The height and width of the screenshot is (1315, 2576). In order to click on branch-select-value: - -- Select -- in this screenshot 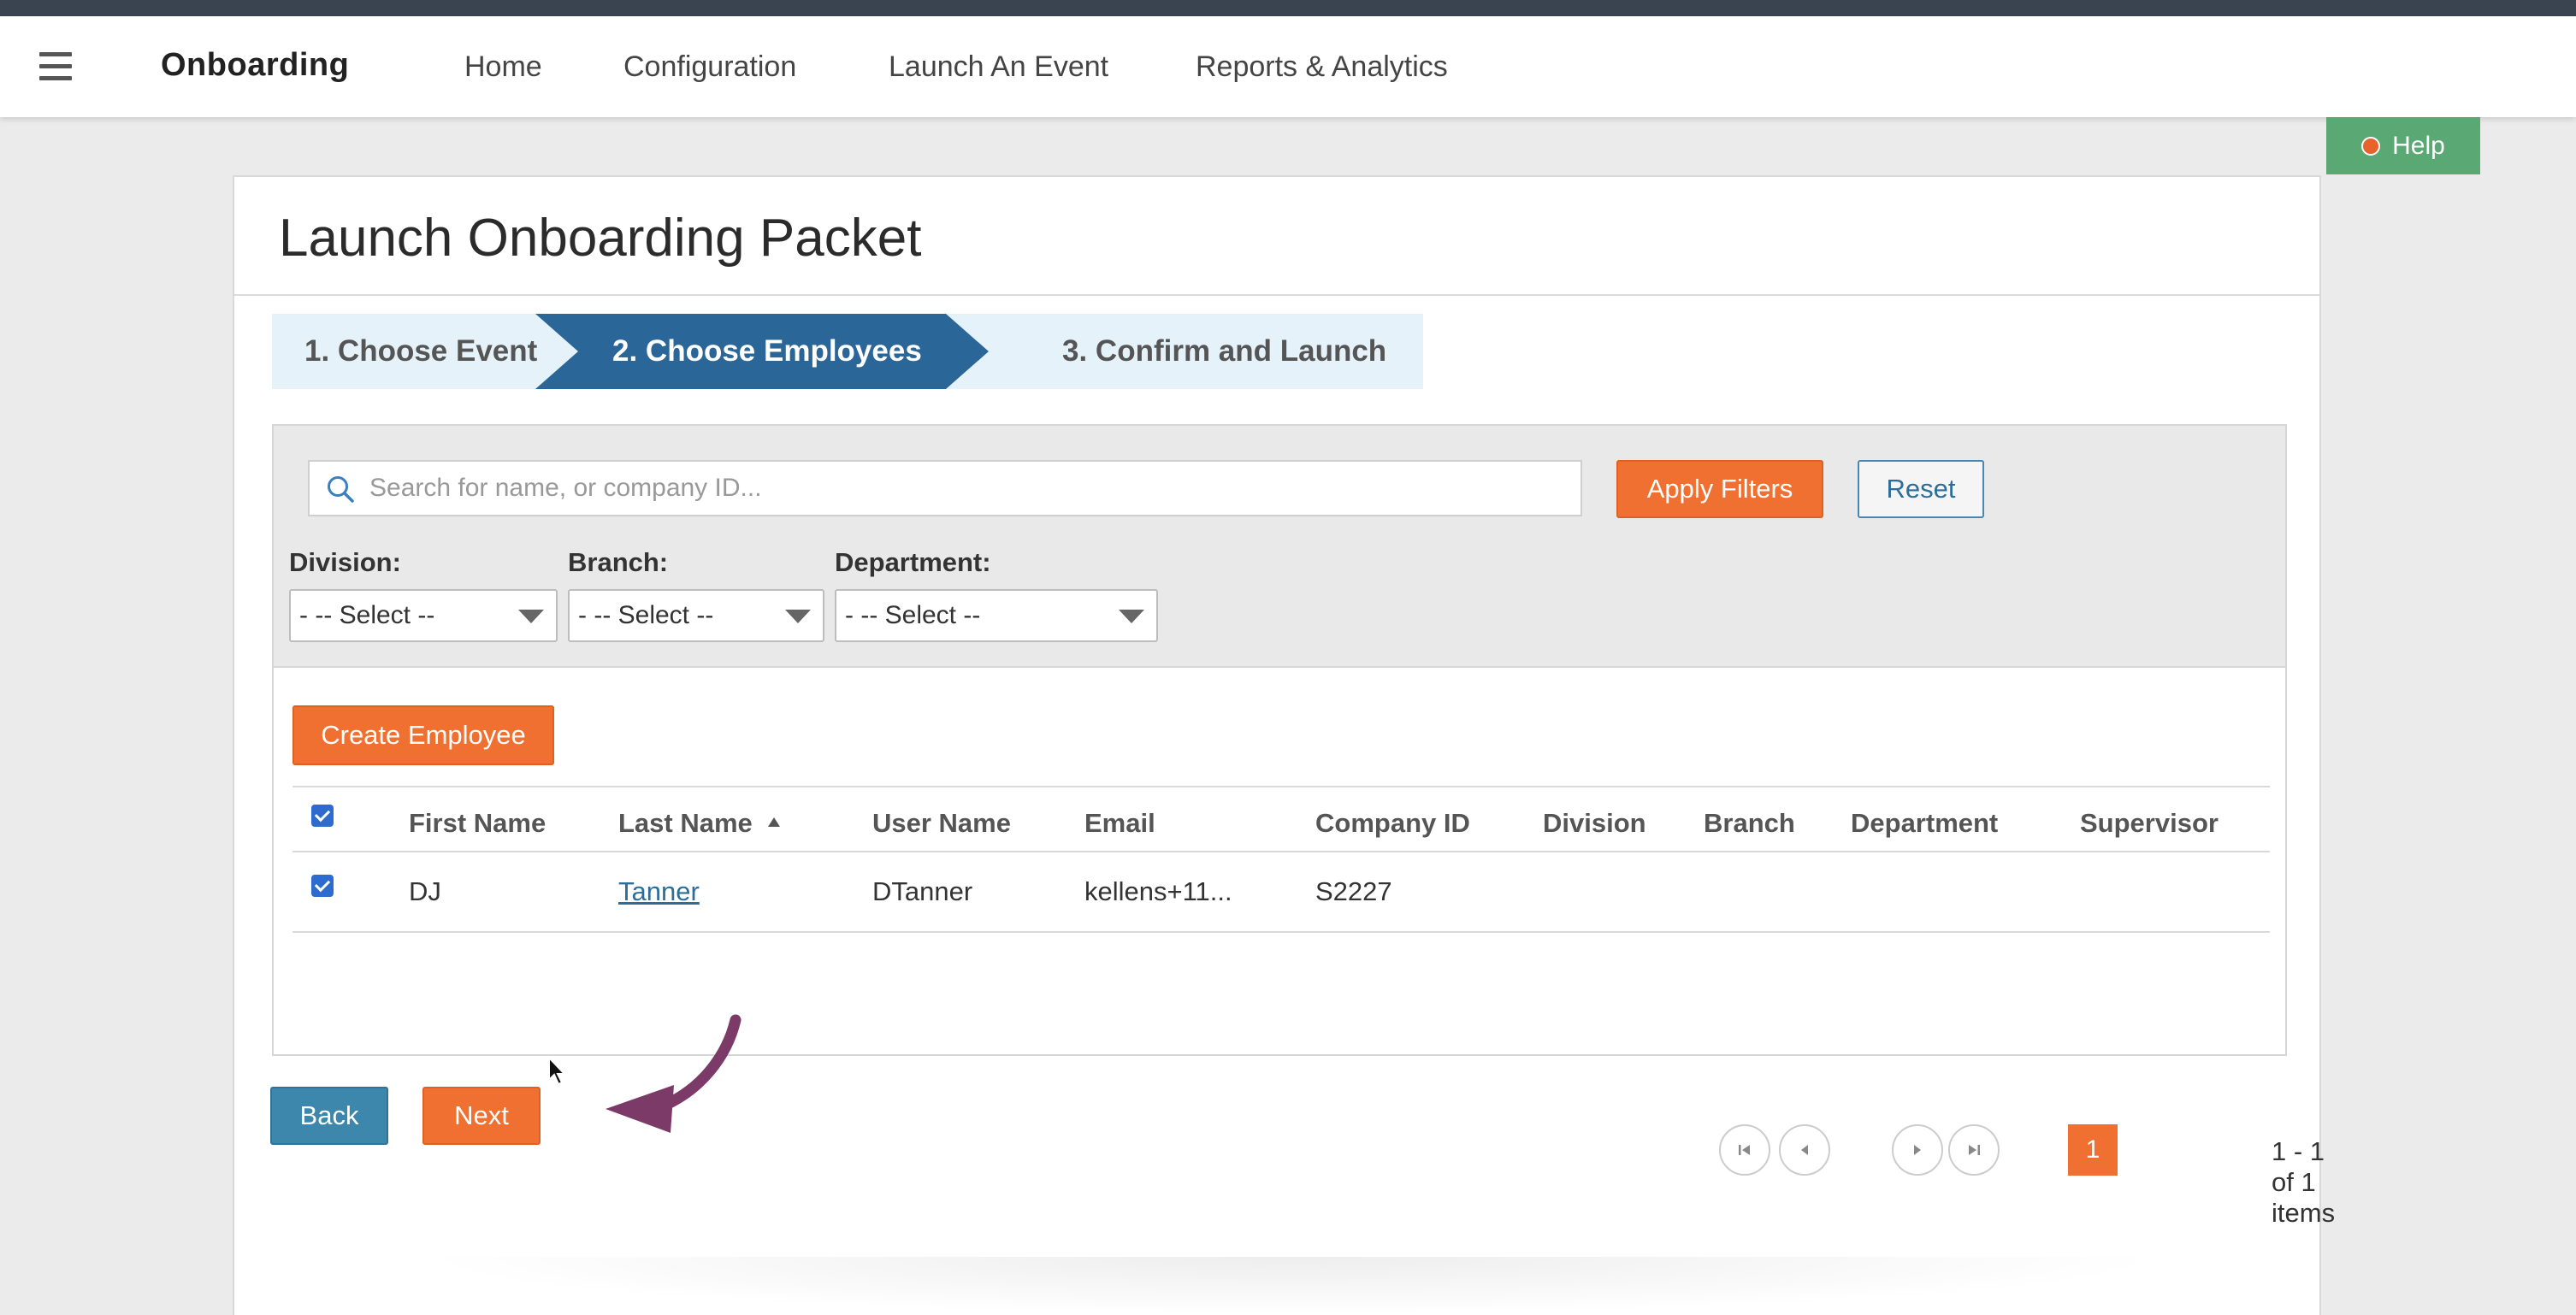, I will do `click(646, 615)`.